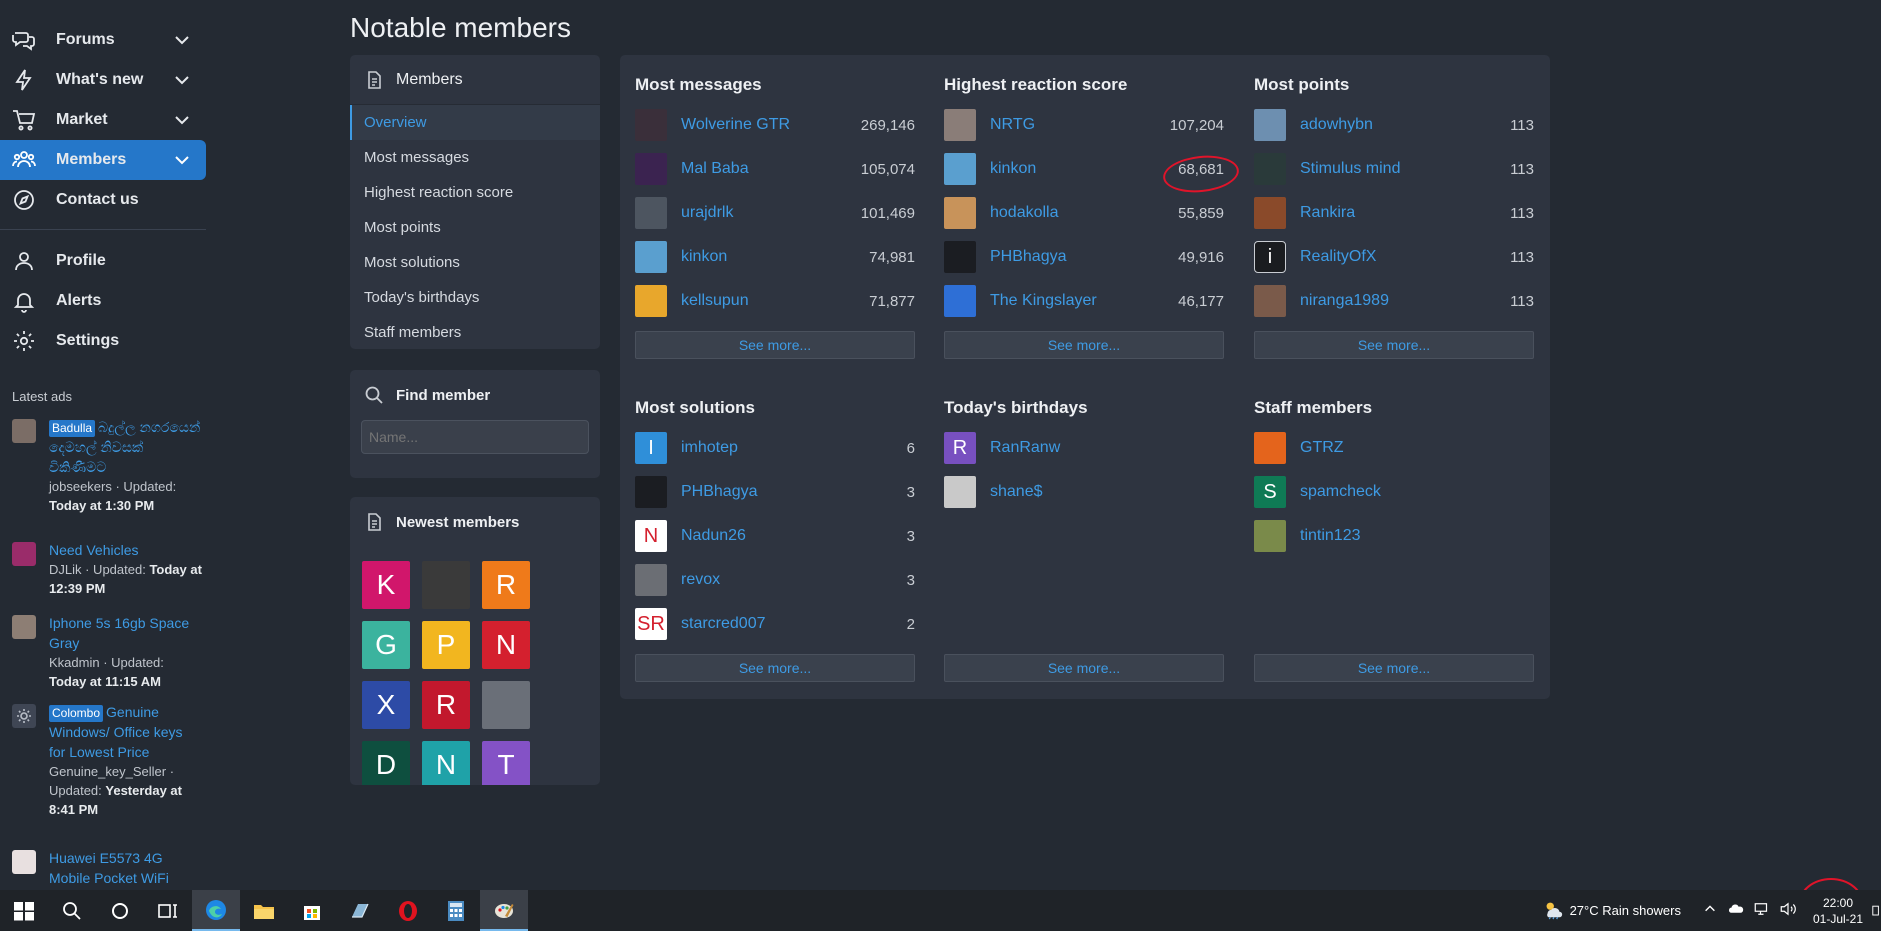 The image size is (1881, 931). I want to click on member-name-link: Stimulus mind, so click(1405, 169).